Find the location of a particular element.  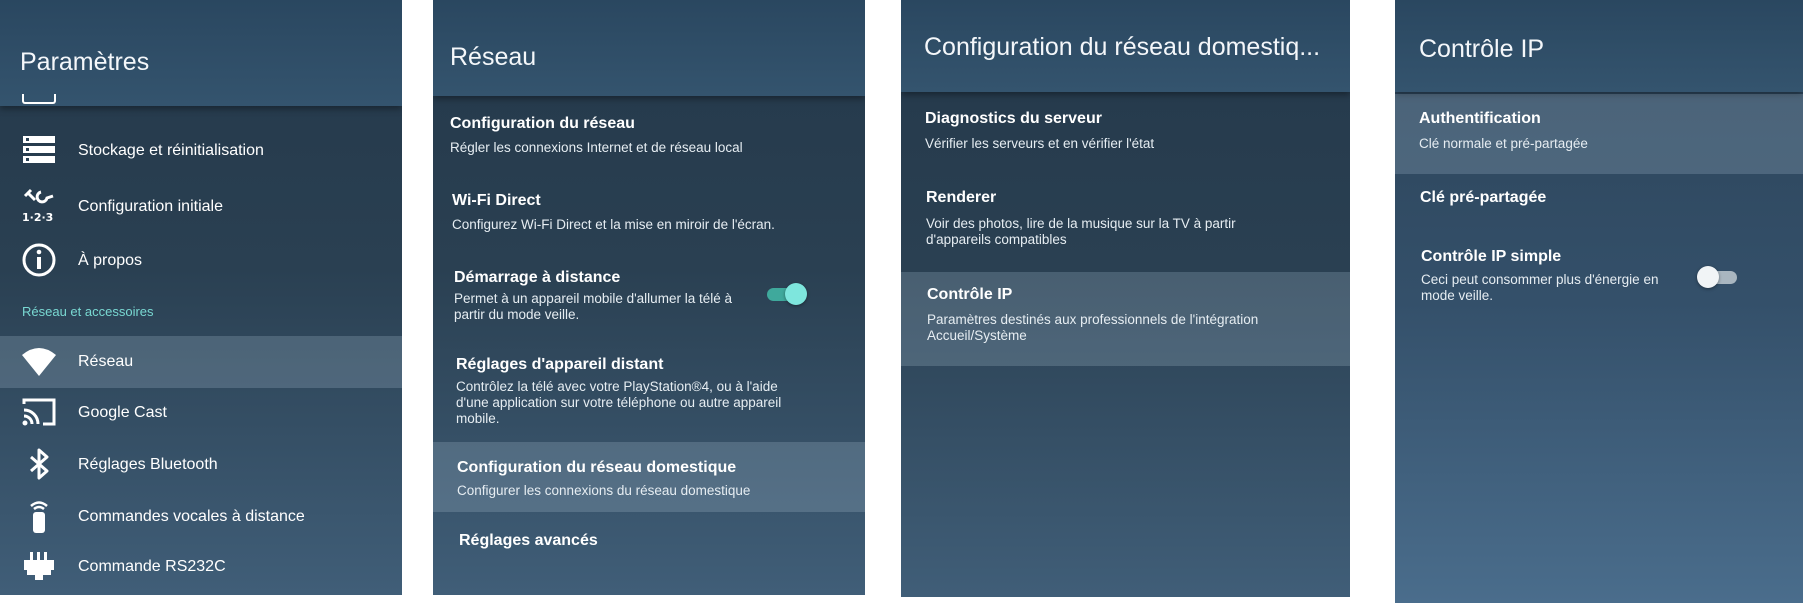

pre-shared-key-item: Clé pré-partagée is located at coordinates (1599, 207).